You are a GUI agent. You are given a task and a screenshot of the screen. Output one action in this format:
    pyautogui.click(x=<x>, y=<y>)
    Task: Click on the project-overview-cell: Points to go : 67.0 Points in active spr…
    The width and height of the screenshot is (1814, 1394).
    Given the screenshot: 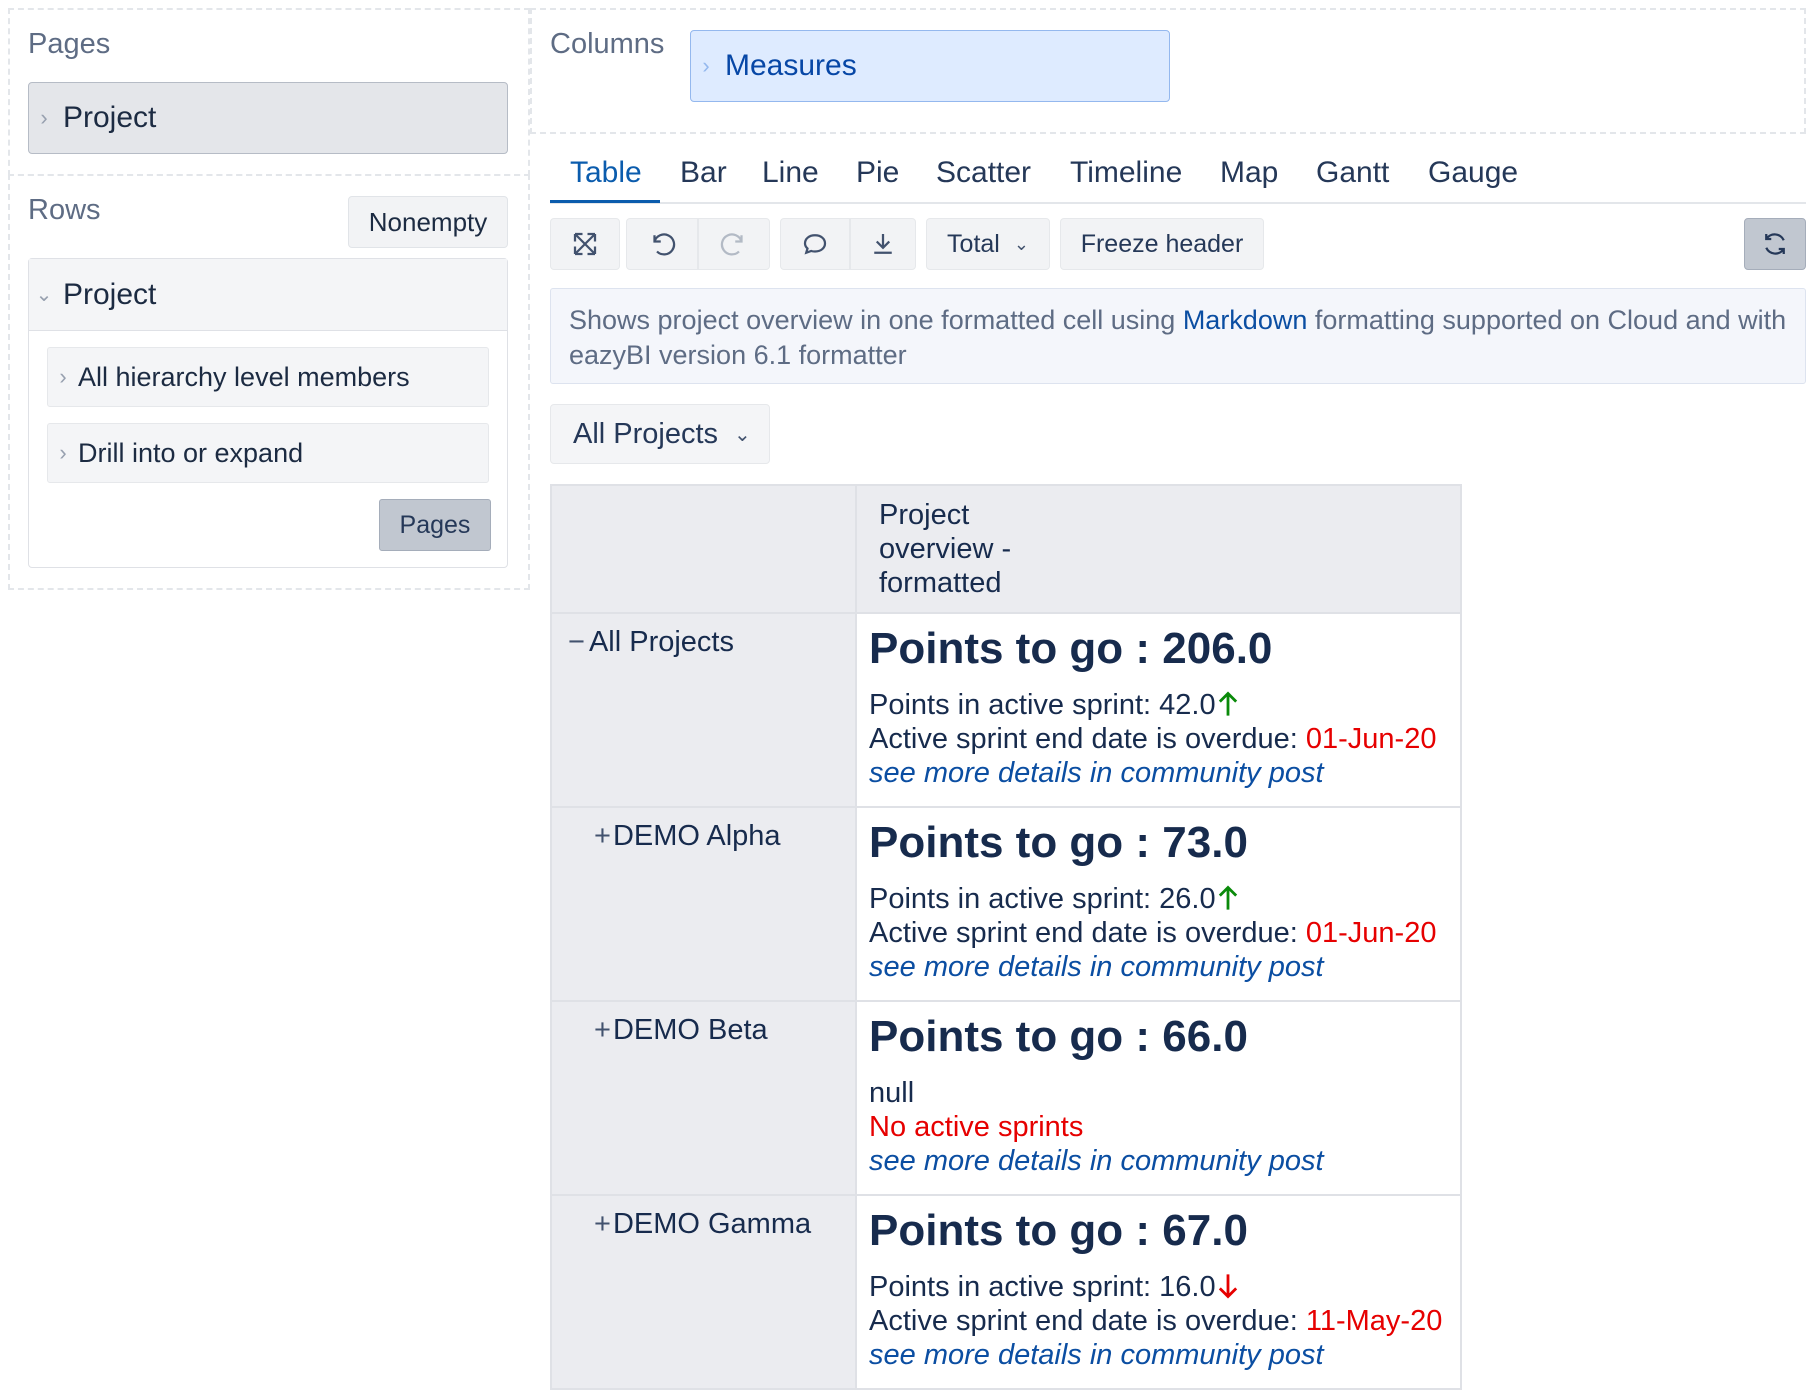 What is the action you would take?
    pyautogui.click(x=1158, y=1292)
    